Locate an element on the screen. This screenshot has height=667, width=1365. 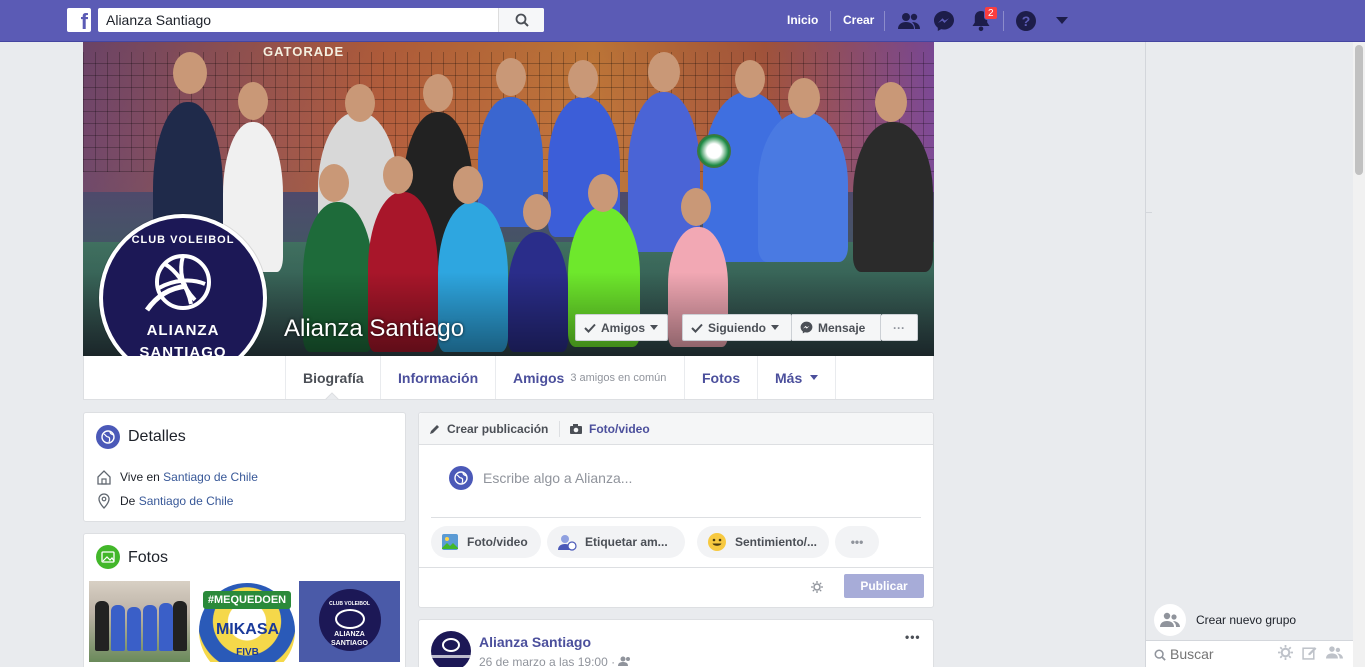
message-button: Mensaje is located at coordinates (836, 327).